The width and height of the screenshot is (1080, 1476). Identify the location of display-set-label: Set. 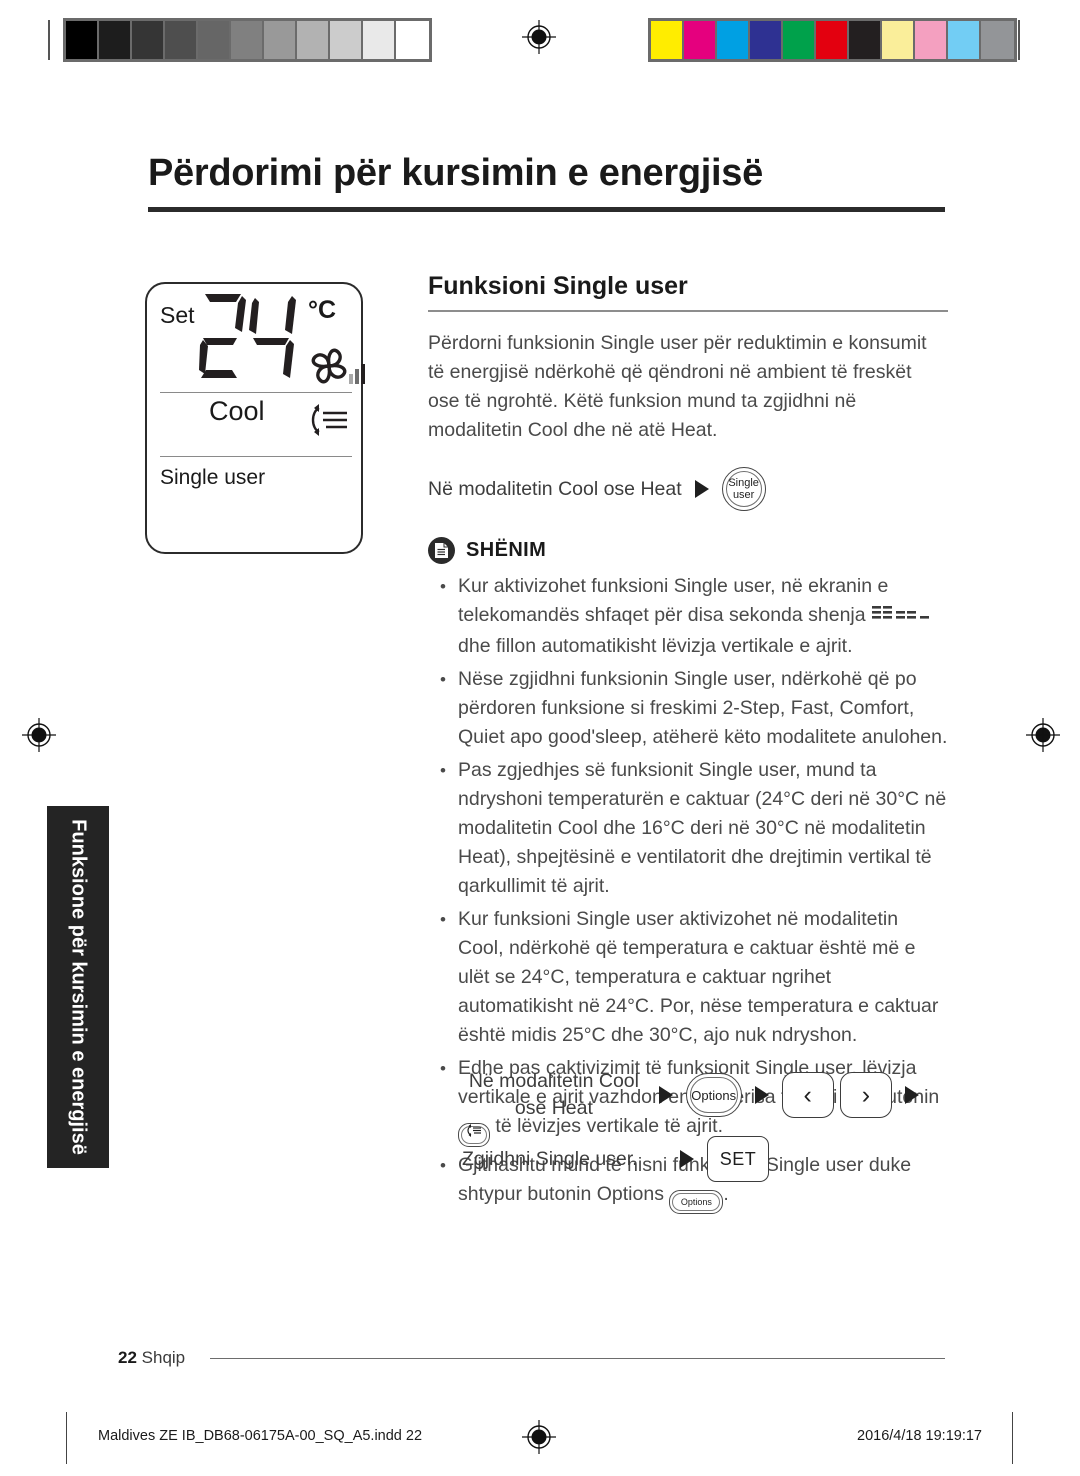
(177, 315).